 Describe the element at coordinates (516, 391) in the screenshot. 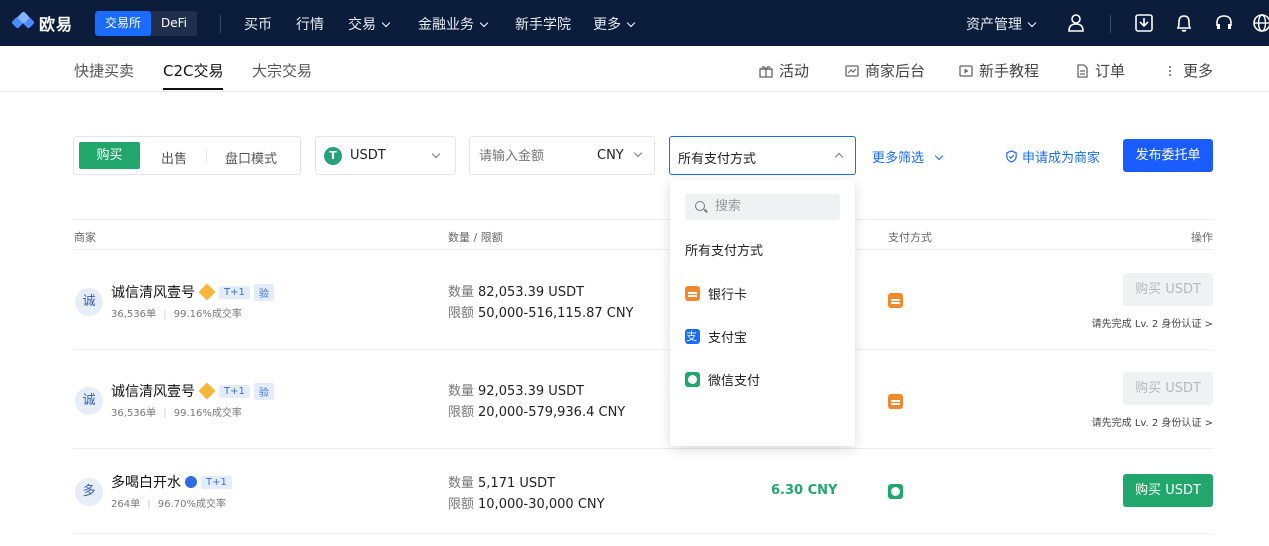

I see `quantity: 数量 92,053.39 USDT` at that location.